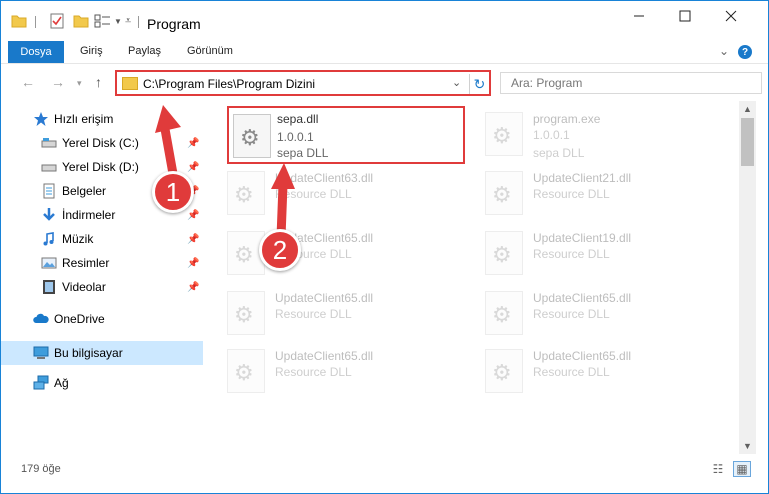 This screenshot has height=494, width=769. What do you see at coordinates (582, 178) in the screenshot?
I see `file-name: UpdateClient21.dll` at bounding box center [582, 178].